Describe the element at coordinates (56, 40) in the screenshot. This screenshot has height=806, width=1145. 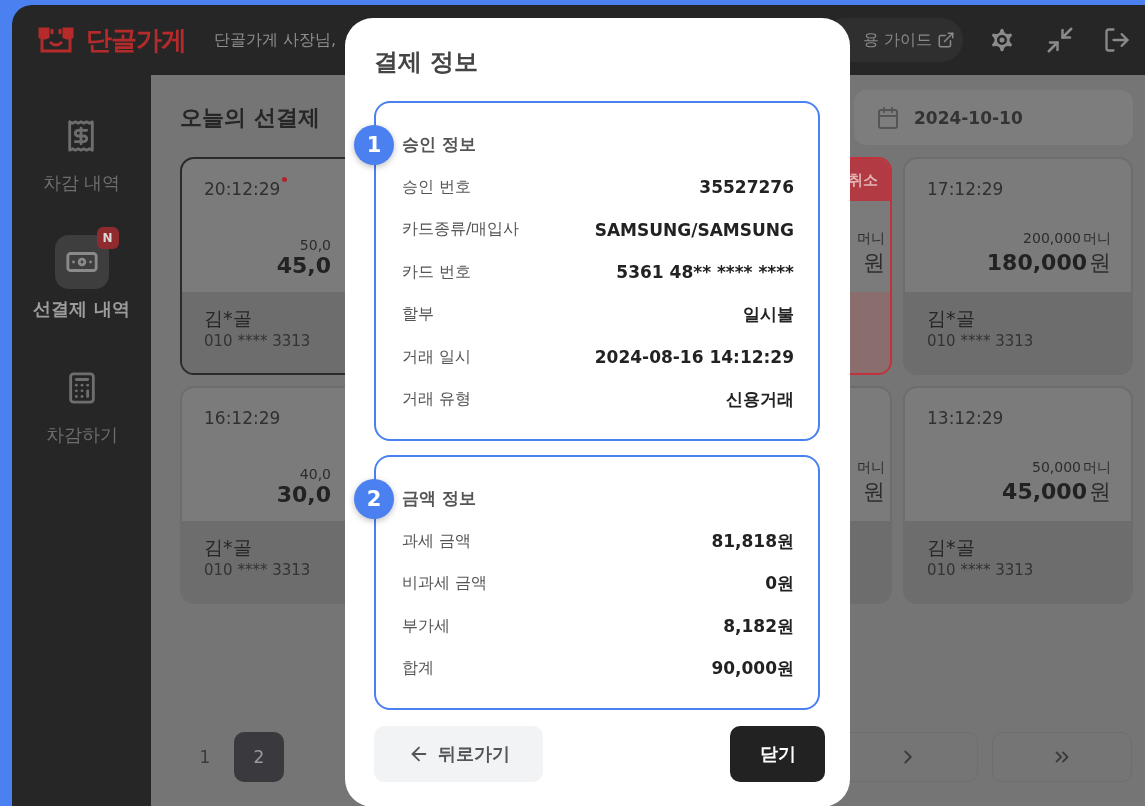
I see `store-logo-icon` at that location.